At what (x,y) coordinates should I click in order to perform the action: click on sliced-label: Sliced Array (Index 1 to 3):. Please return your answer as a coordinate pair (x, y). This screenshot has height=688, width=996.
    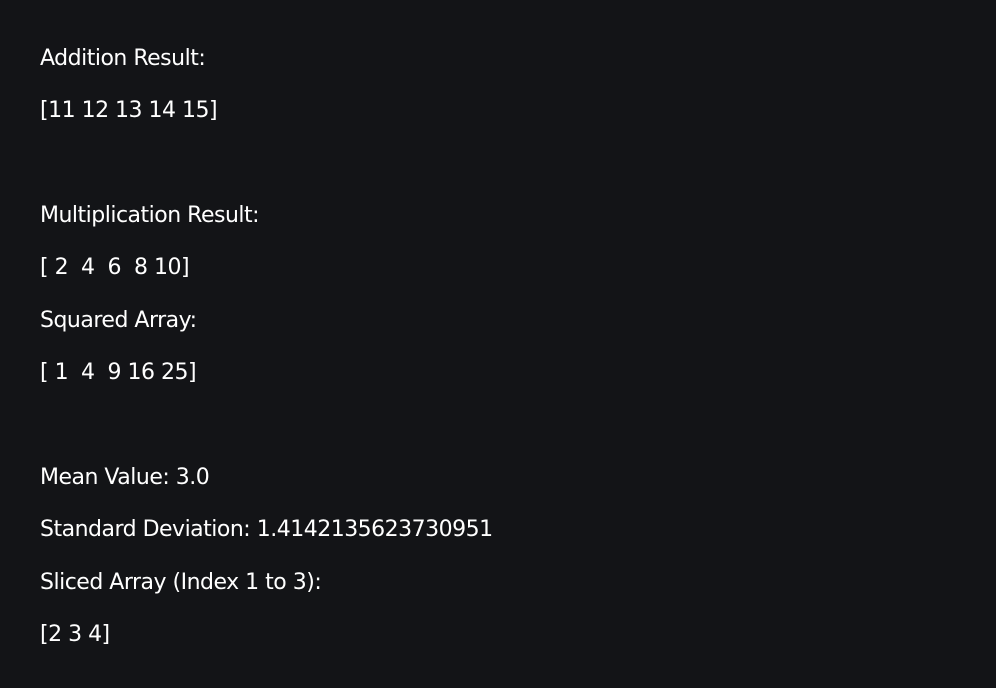
    Looking at the image, I should click on (181, 582).